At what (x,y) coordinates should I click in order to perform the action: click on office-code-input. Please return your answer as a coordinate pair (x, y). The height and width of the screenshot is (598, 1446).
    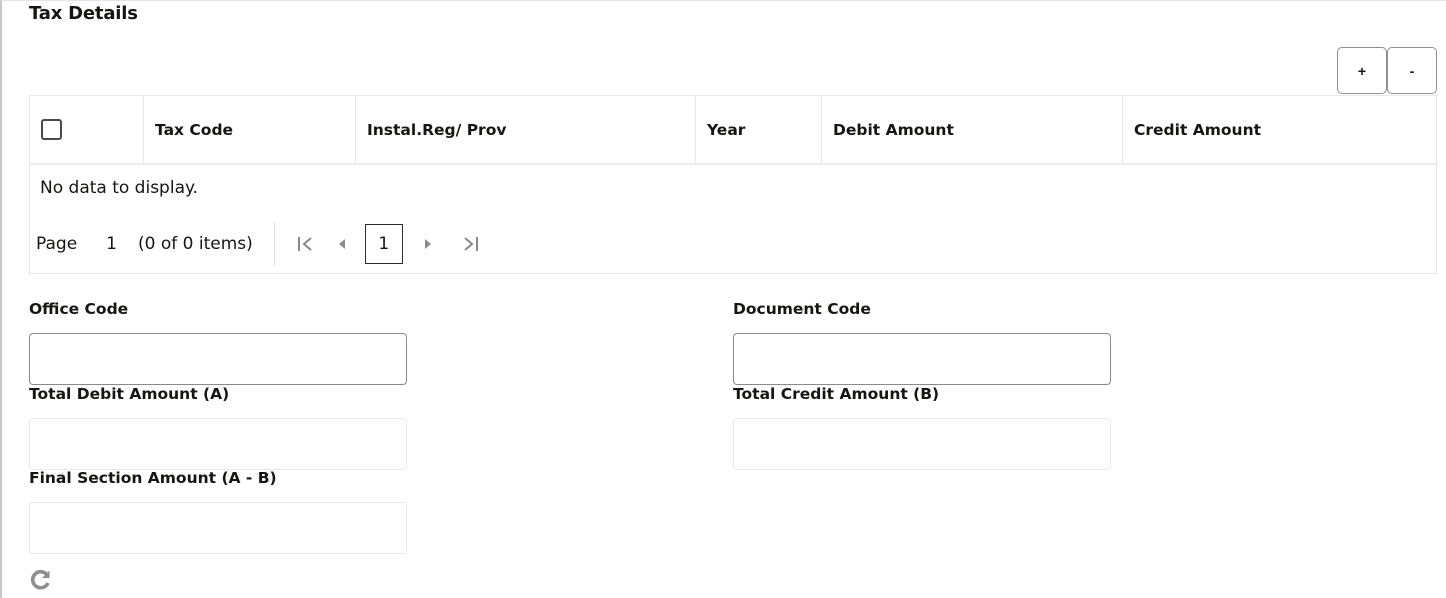
    Looking at the image, I should click on (218, 359).